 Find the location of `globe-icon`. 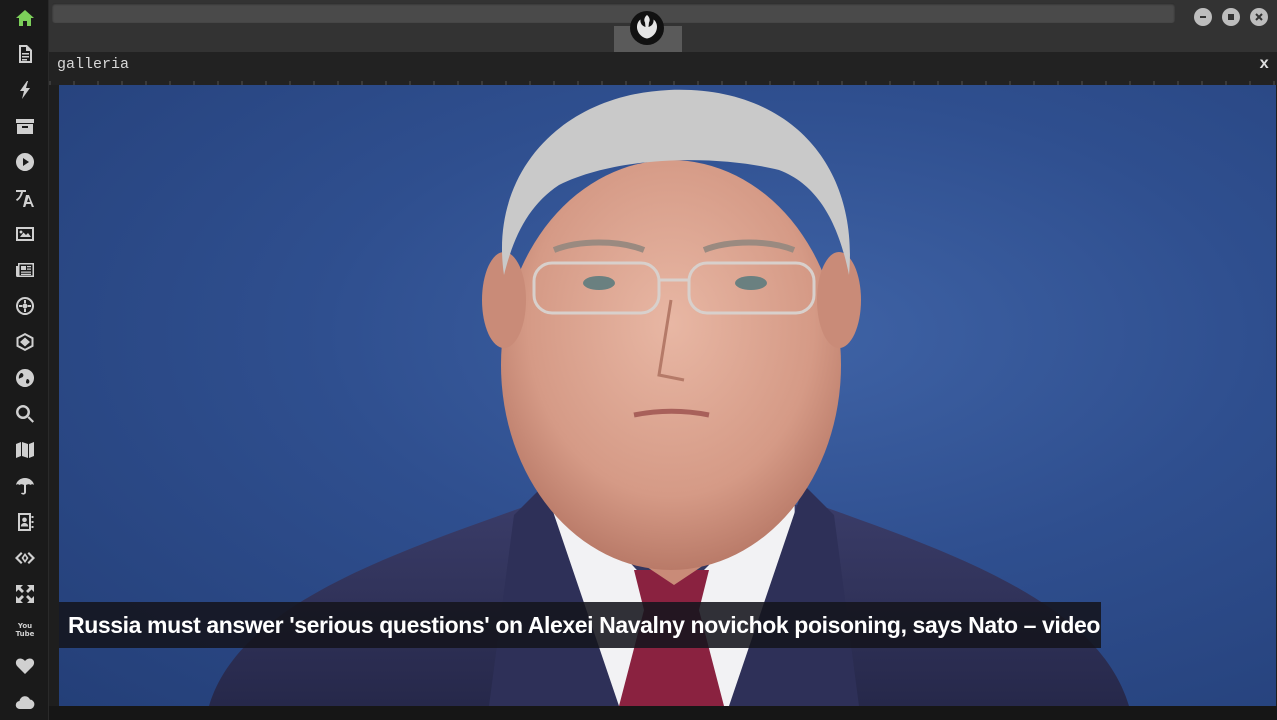

globe-icon is located at coordinates (25, 378).